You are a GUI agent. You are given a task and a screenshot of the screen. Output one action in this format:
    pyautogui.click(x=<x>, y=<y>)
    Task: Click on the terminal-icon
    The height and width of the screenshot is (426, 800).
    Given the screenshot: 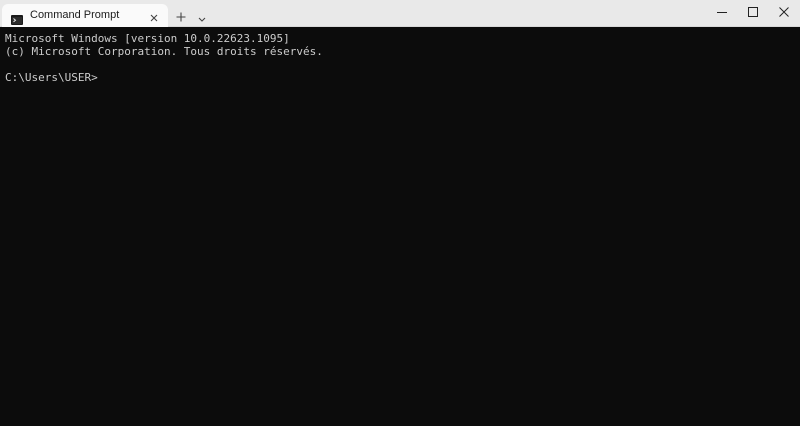 What is the action you would take?
    pyautogui.click(x=17, y=17)
    